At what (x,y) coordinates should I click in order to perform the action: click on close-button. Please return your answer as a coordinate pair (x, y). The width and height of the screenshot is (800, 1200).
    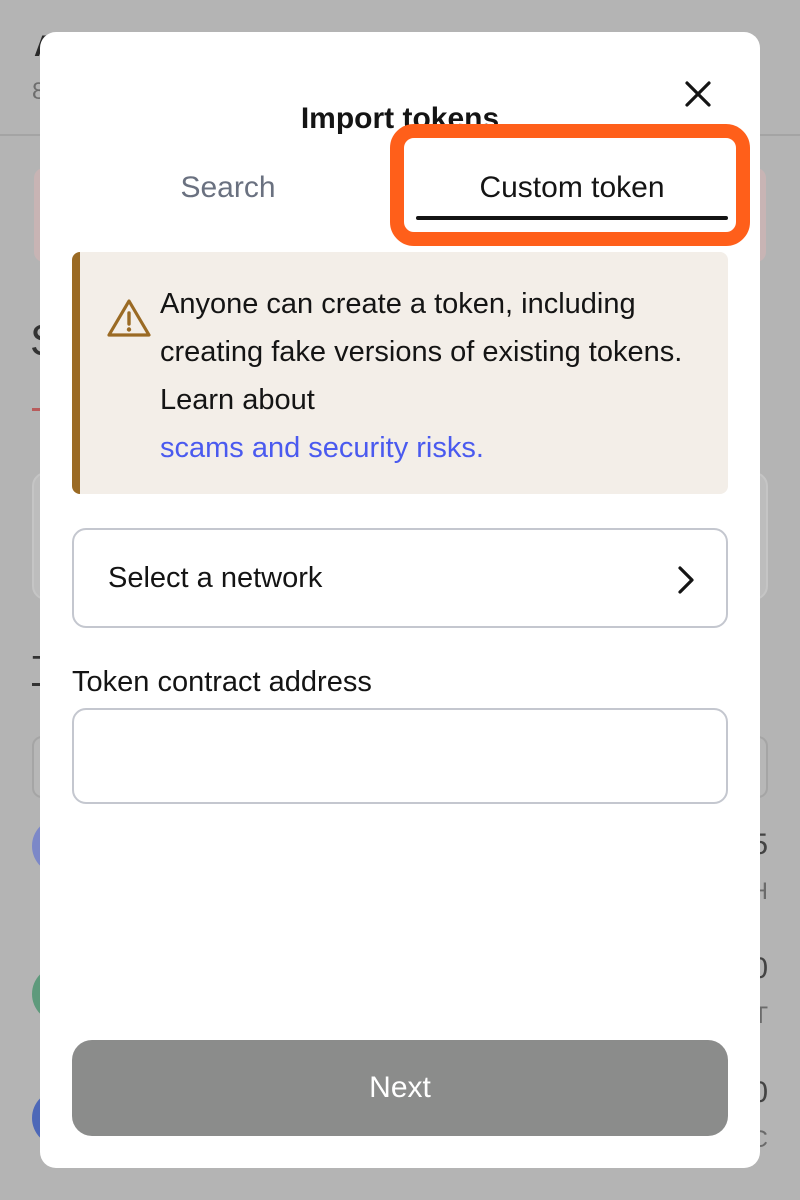
    Looking at the image, I should click on (698, 94).